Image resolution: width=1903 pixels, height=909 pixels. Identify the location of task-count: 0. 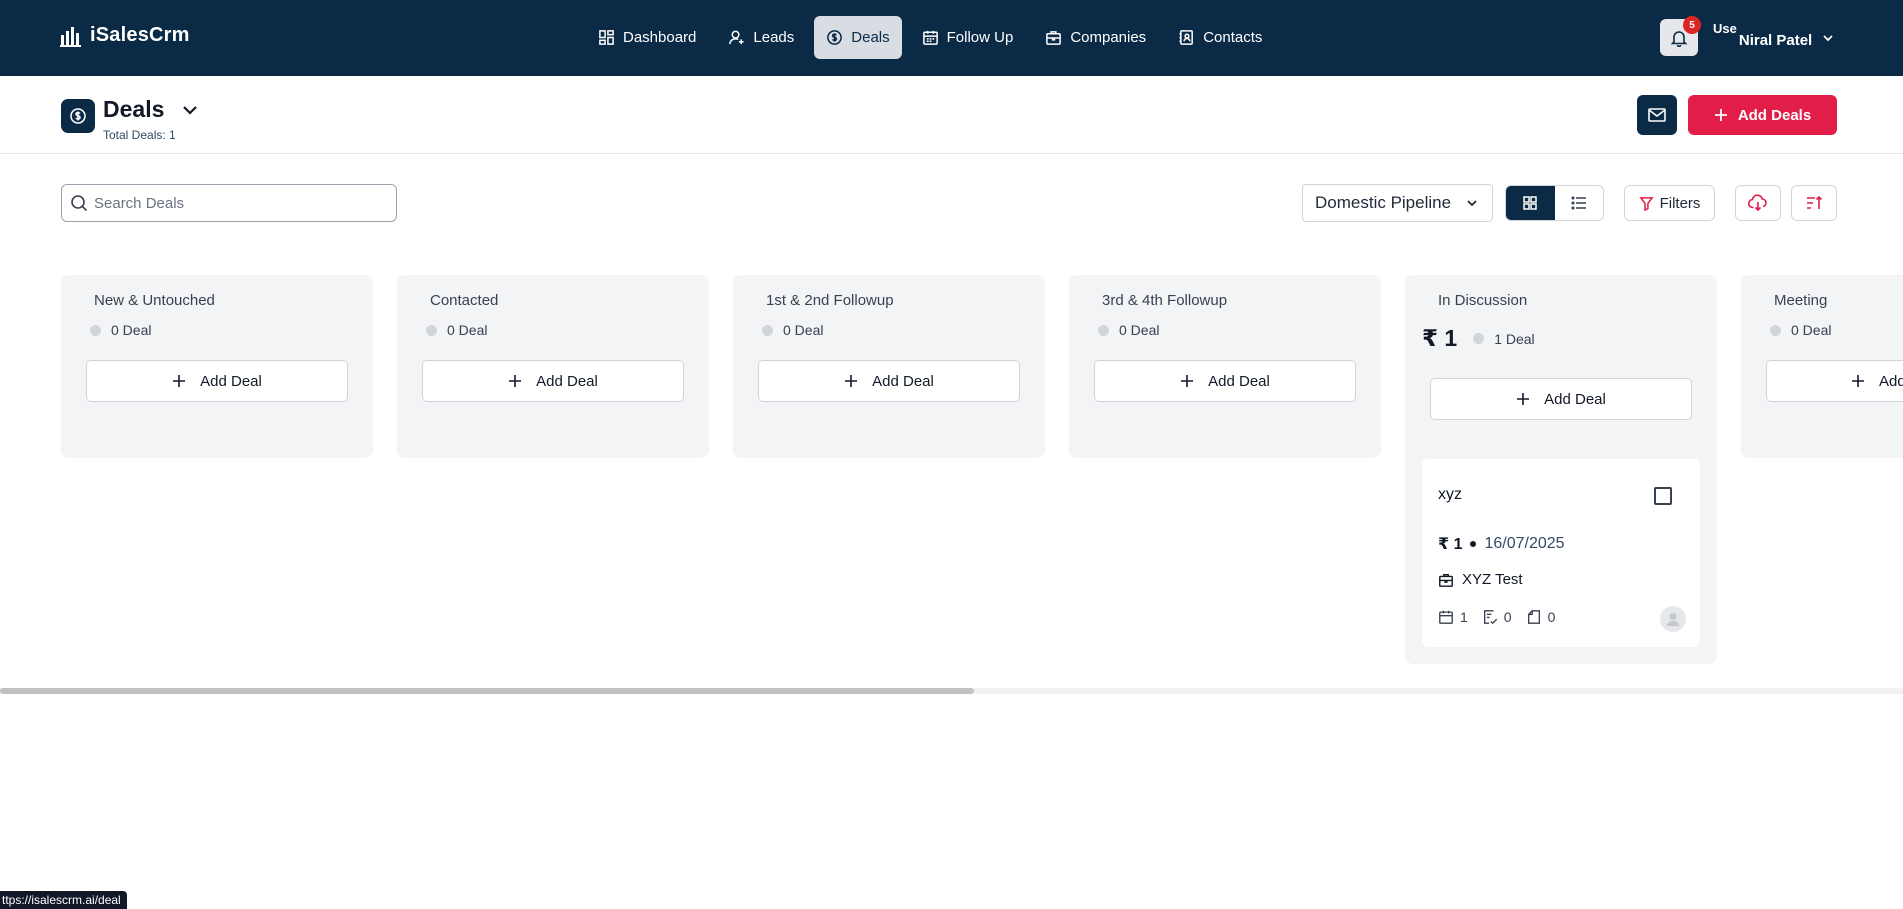
(1507, 617).